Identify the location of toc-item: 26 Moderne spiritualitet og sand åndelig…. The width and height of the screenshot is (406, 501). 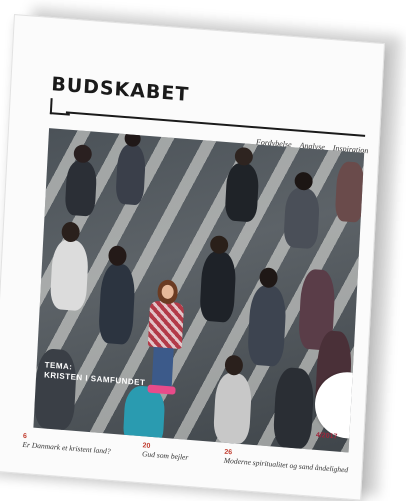
(286, 462).